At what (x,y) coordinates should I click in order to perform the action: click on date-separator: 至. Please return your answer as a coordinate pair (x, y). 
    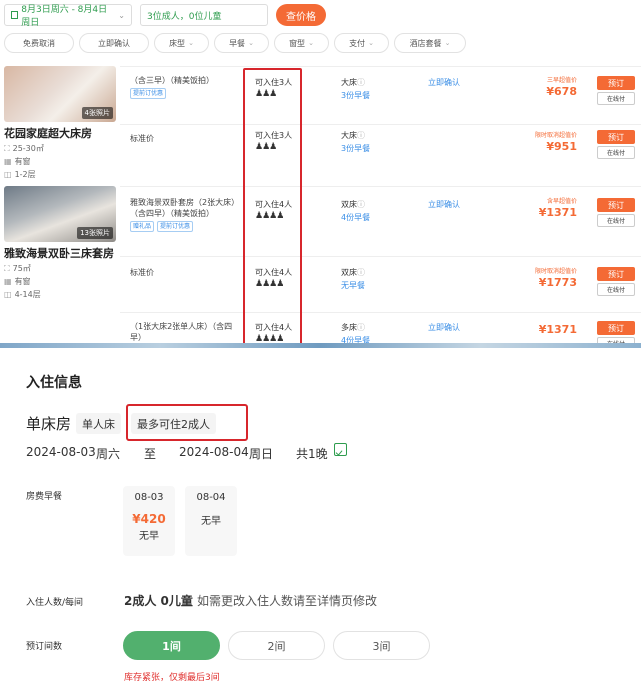
    Looking at the image, I should click on (150, 454).